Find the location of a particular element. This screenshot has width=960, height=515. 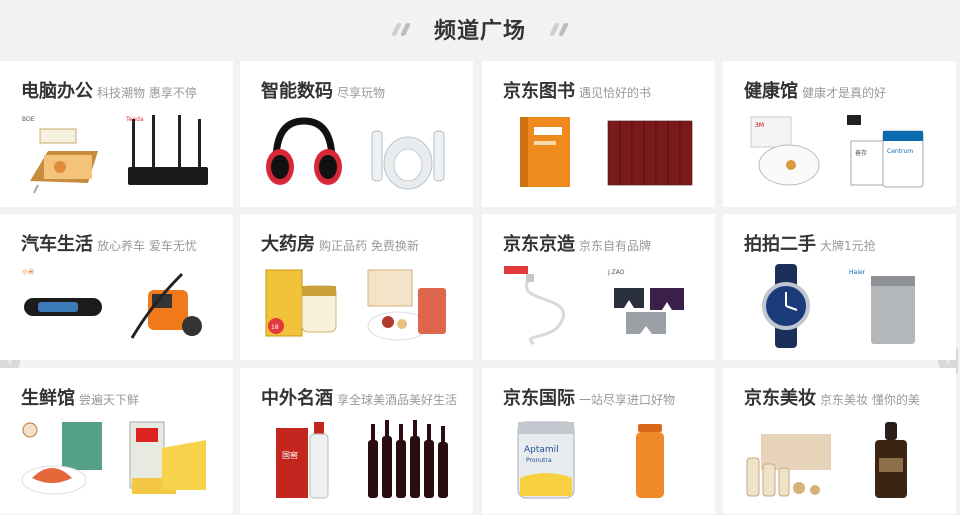

medicine-box-image: 18 is located at coordinates (301, 303).